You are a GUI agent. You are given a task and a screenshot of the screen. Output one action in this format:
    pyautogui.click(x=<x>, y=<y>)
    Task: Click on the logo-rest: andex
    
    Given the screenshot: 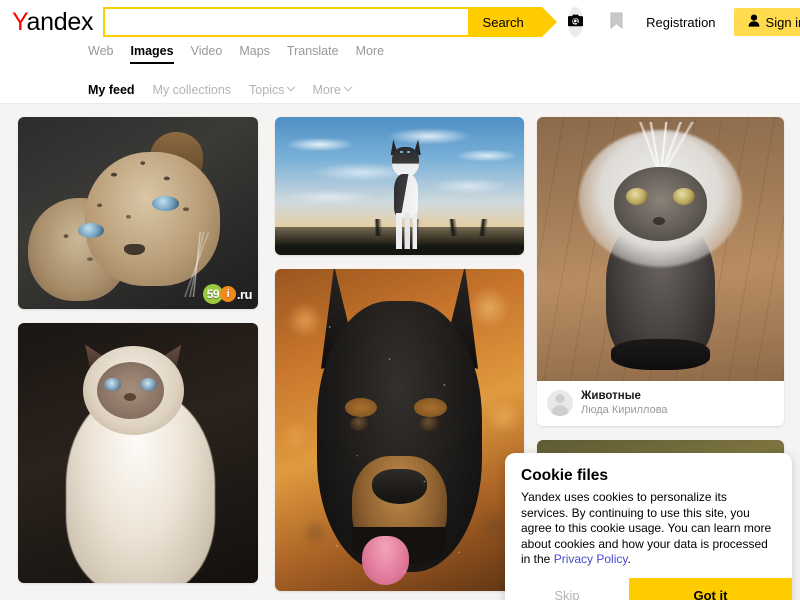 What is the action you would take?
    pyautogui.click(x=60, y=21)
    